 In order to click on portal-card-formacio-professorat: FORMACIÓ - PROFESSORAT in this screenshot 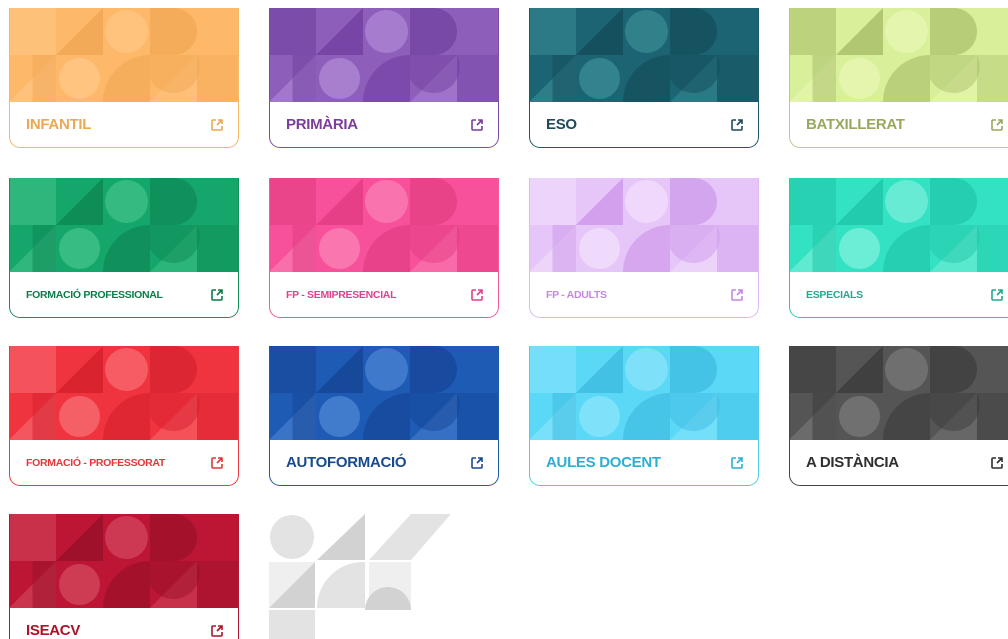, I will do `click(124, 416)`.